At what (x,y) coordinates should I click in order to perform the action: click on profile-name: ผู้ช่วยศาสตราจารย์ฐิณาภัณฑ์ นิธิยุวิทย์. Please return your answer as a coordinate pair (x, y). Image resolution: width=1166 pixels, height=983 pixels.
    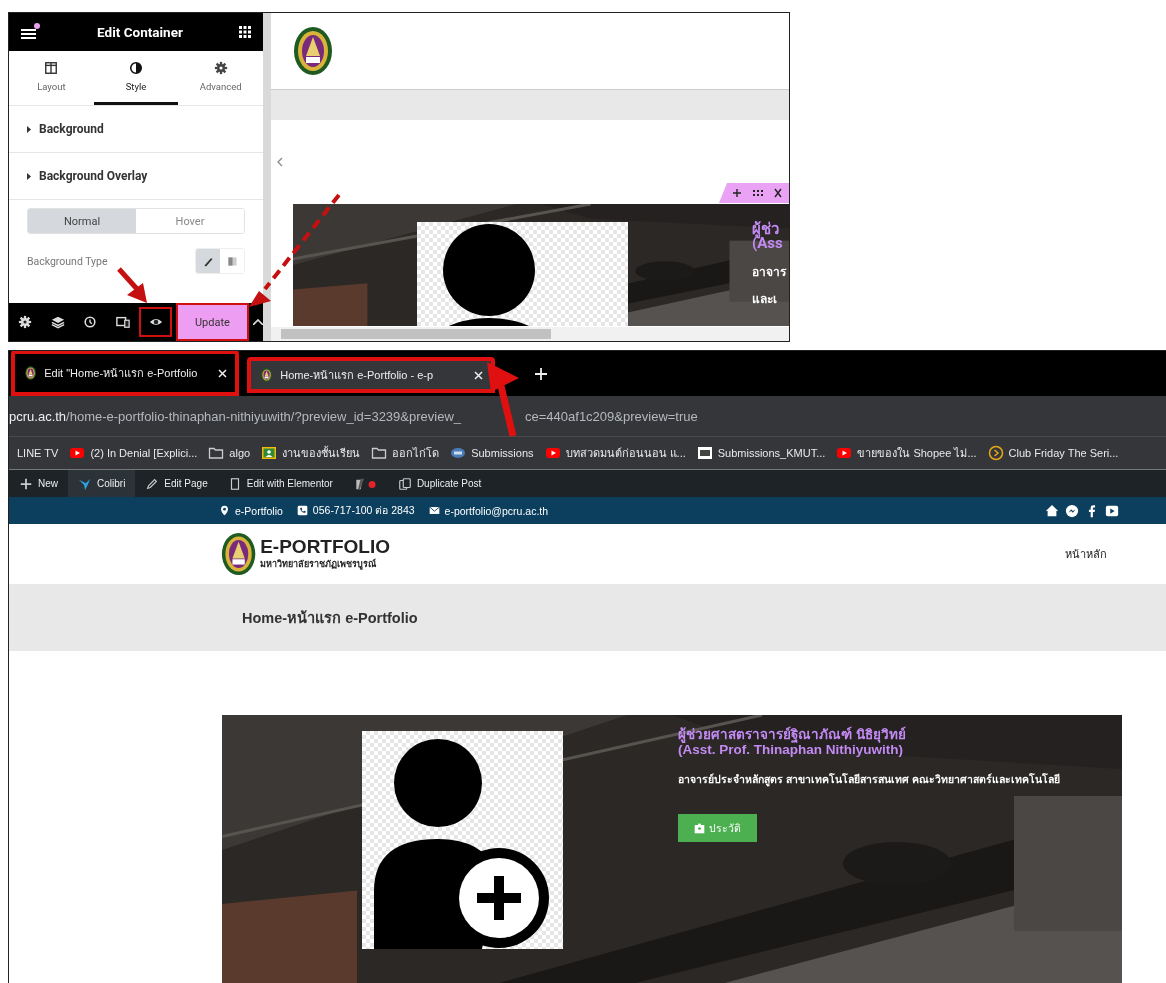
    Looking at the image, I should click on (792, 734).